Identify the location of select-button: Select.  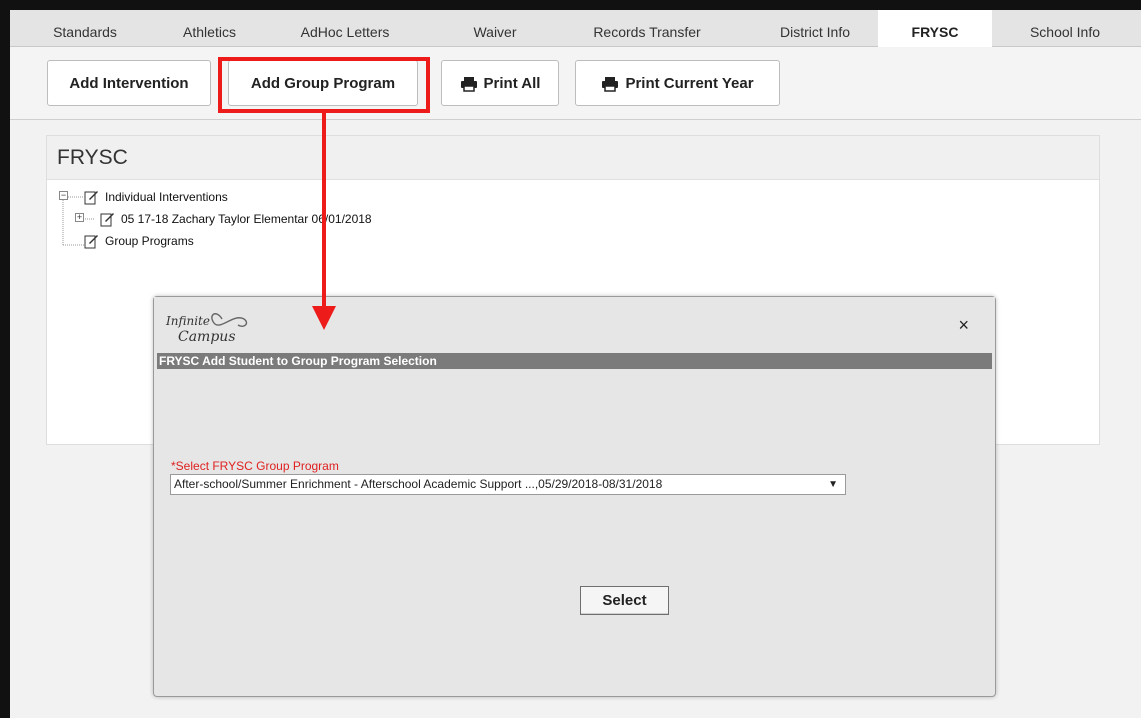
(624, 600).